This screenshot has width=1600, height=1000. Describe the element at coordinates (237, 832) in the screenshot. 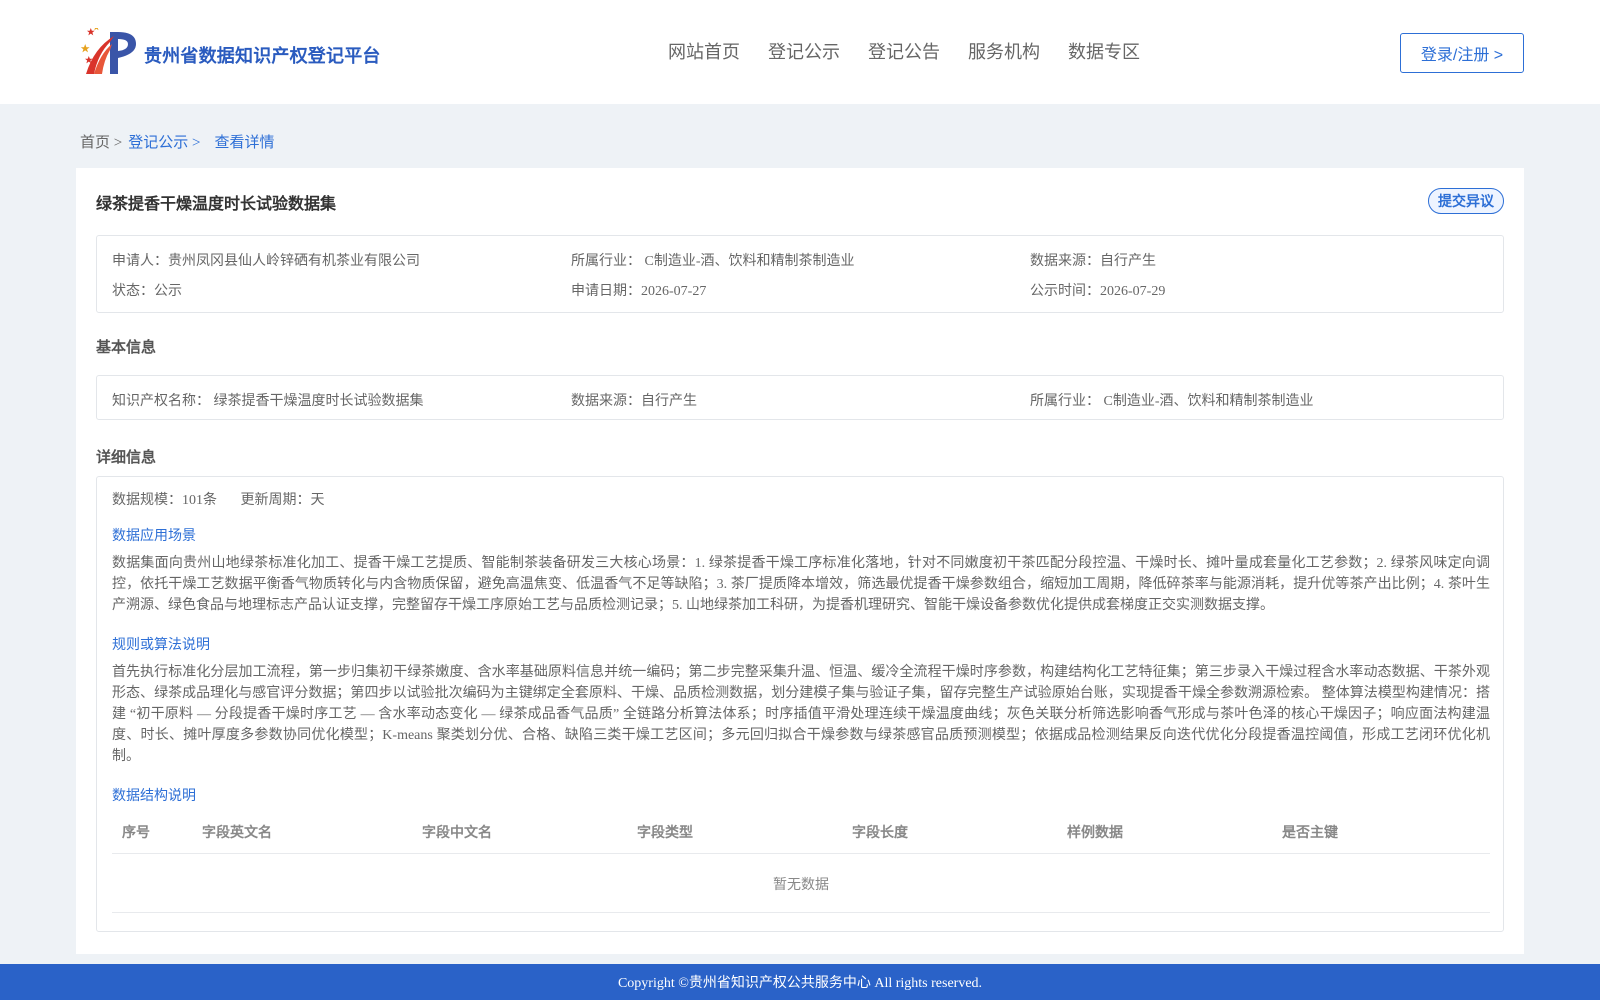

I see `col-english-name: 字段英文名` at that location.